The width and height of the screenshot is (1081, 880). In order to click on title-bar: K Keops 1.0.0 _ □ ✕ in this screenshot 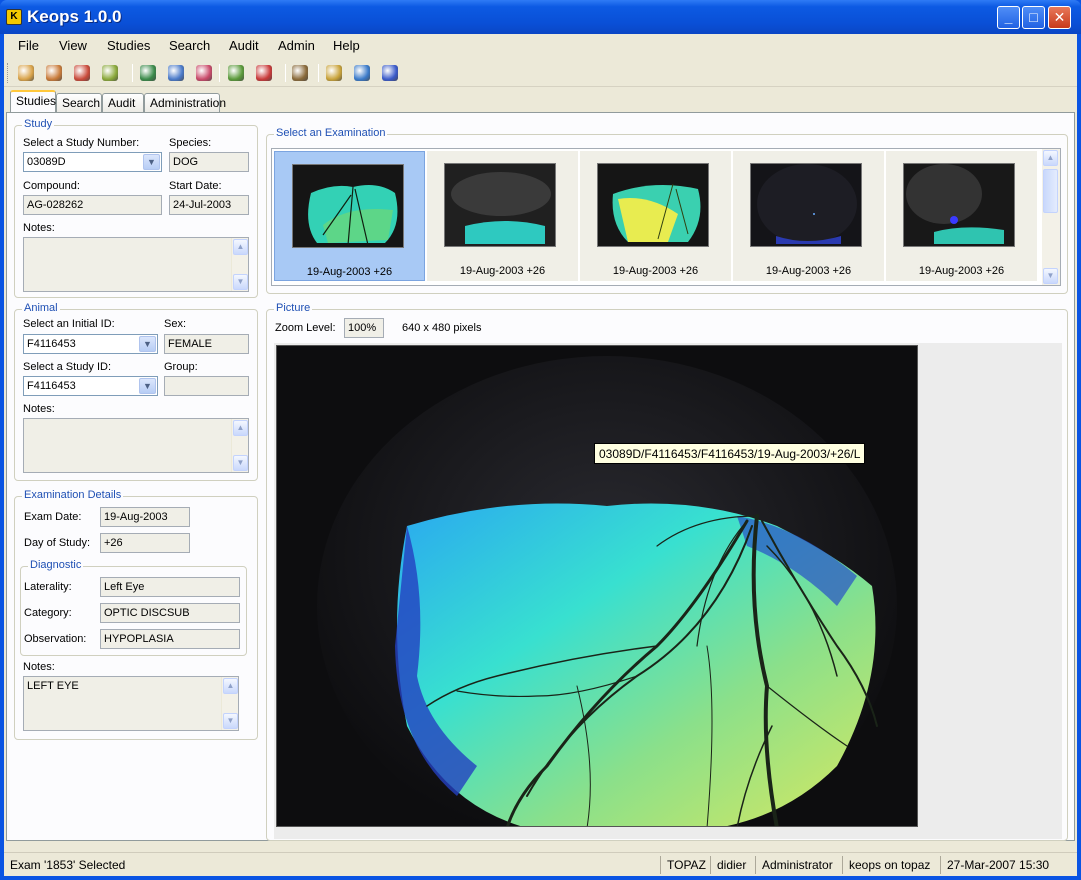, I will do `click(540, 17)`.